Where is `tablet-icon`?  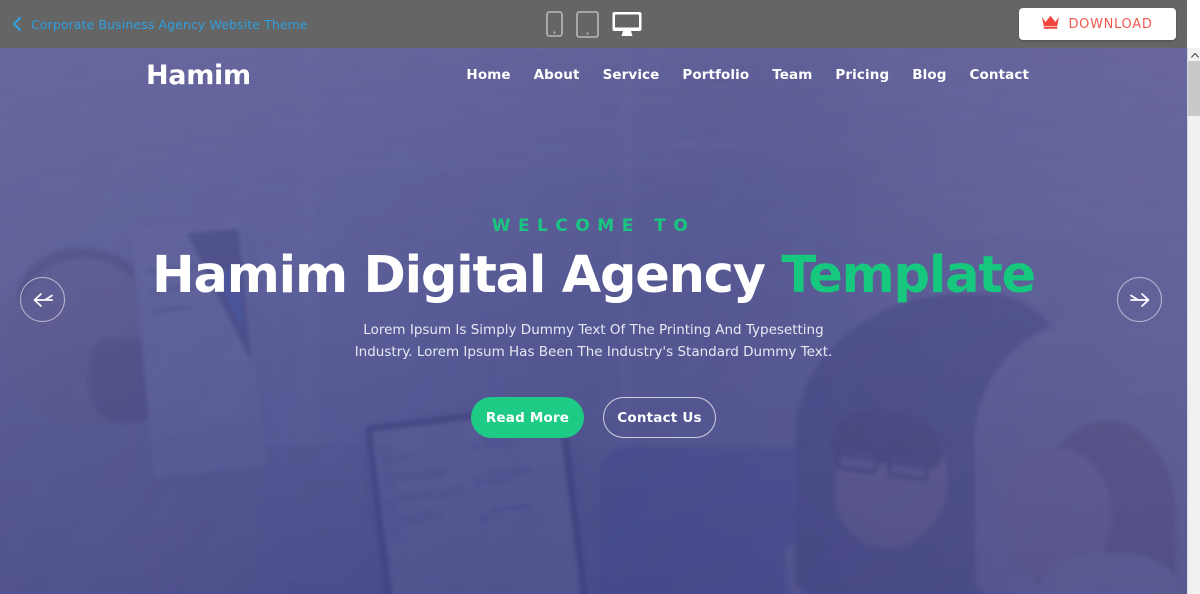
tablet-icon is located at coordinates (587, 24).